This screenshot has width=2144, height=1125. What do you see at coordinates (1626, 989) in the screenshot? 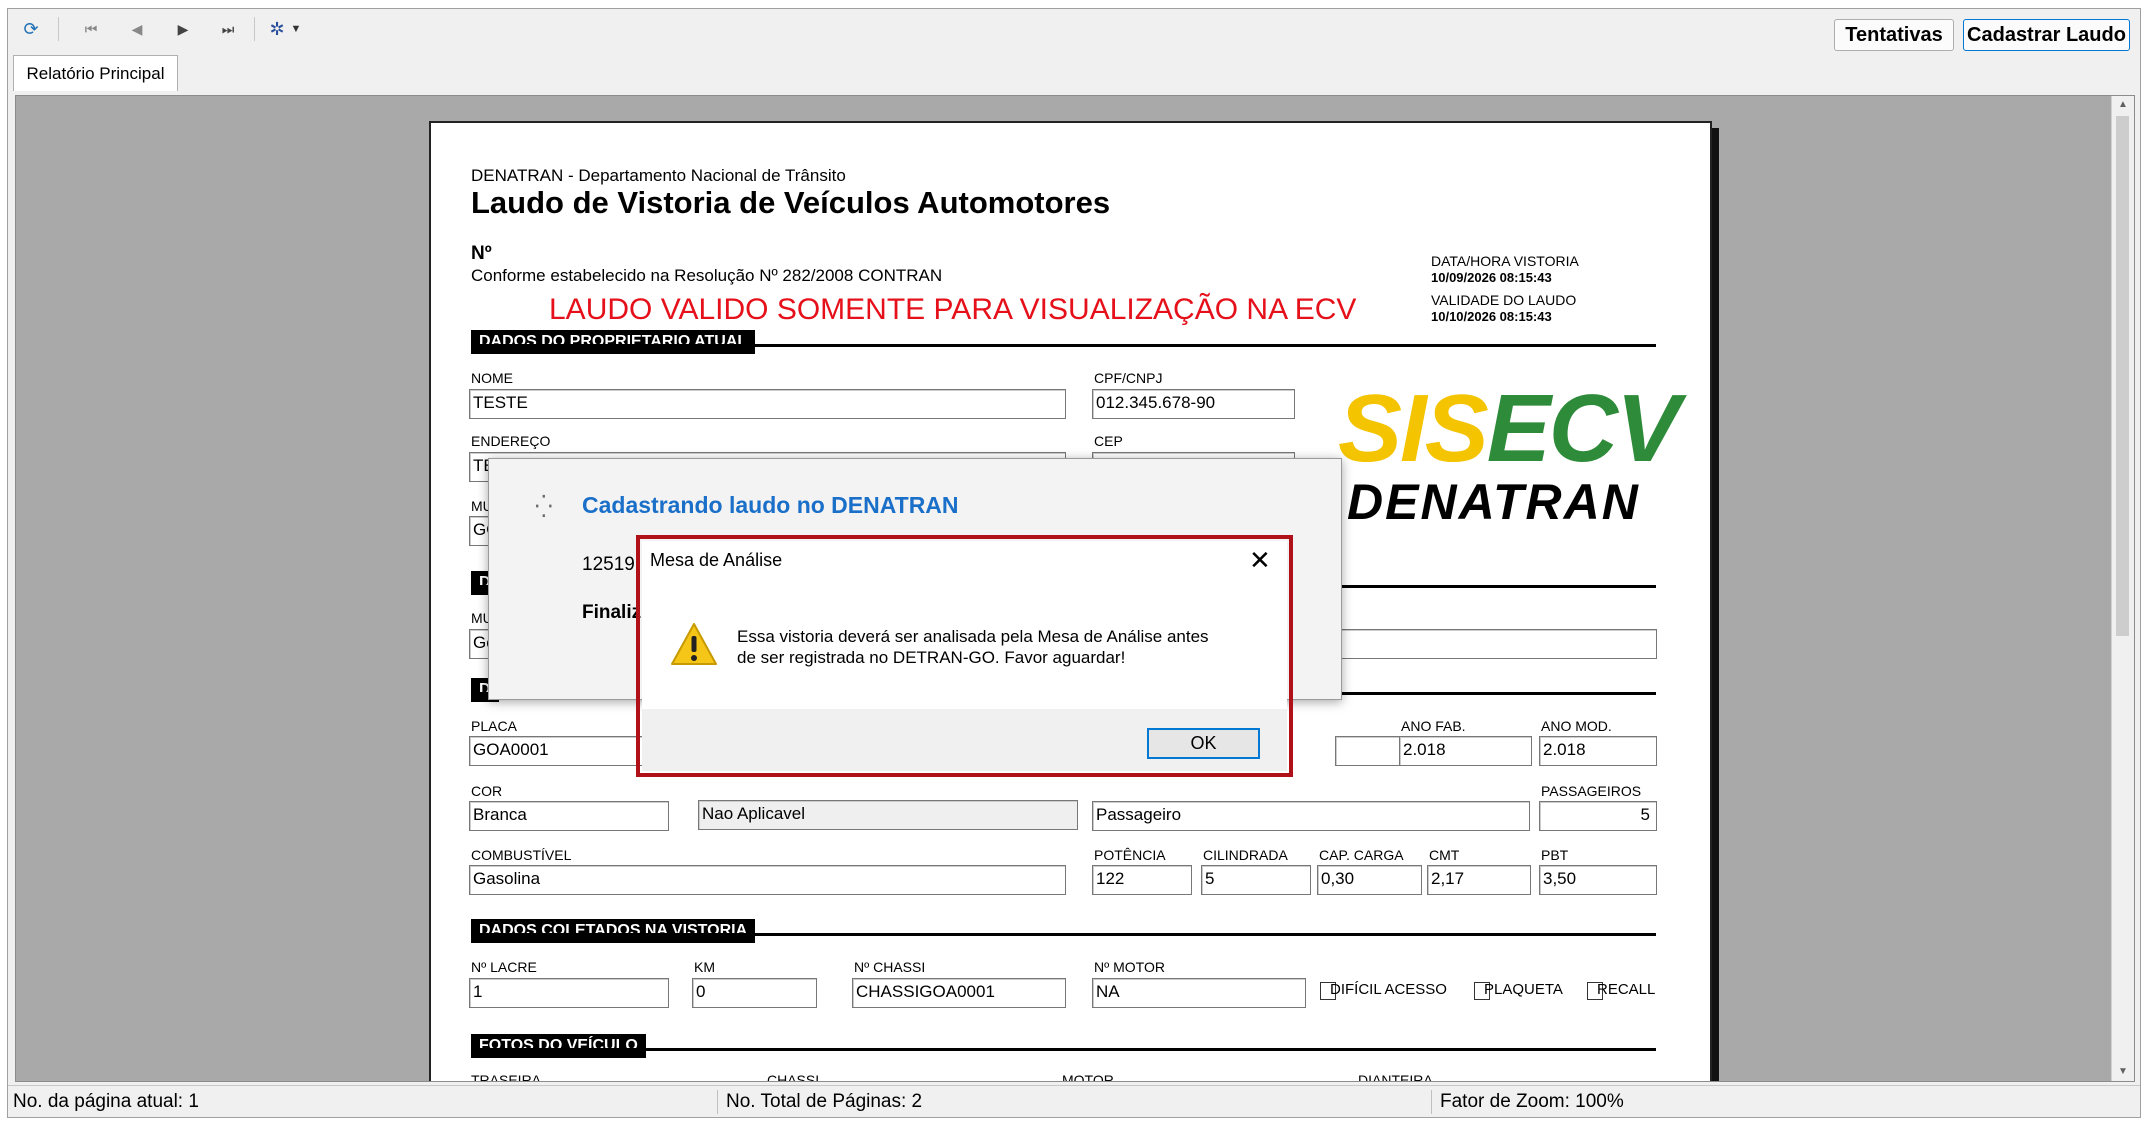
I see `recall-label: RECALL` at bounding box center [1626, 989].